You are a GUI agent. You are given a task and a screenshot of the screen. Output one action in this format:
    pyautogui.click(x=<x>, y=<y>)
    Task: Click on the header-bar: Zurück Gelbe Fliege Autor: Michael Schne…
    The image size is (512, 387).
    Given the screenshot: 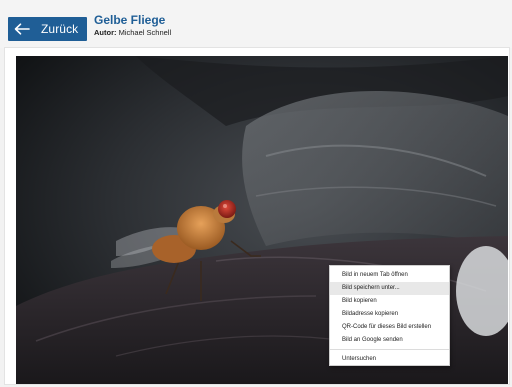 What is the action you would take?
    pyautogui.click(x=256, y=24)
    